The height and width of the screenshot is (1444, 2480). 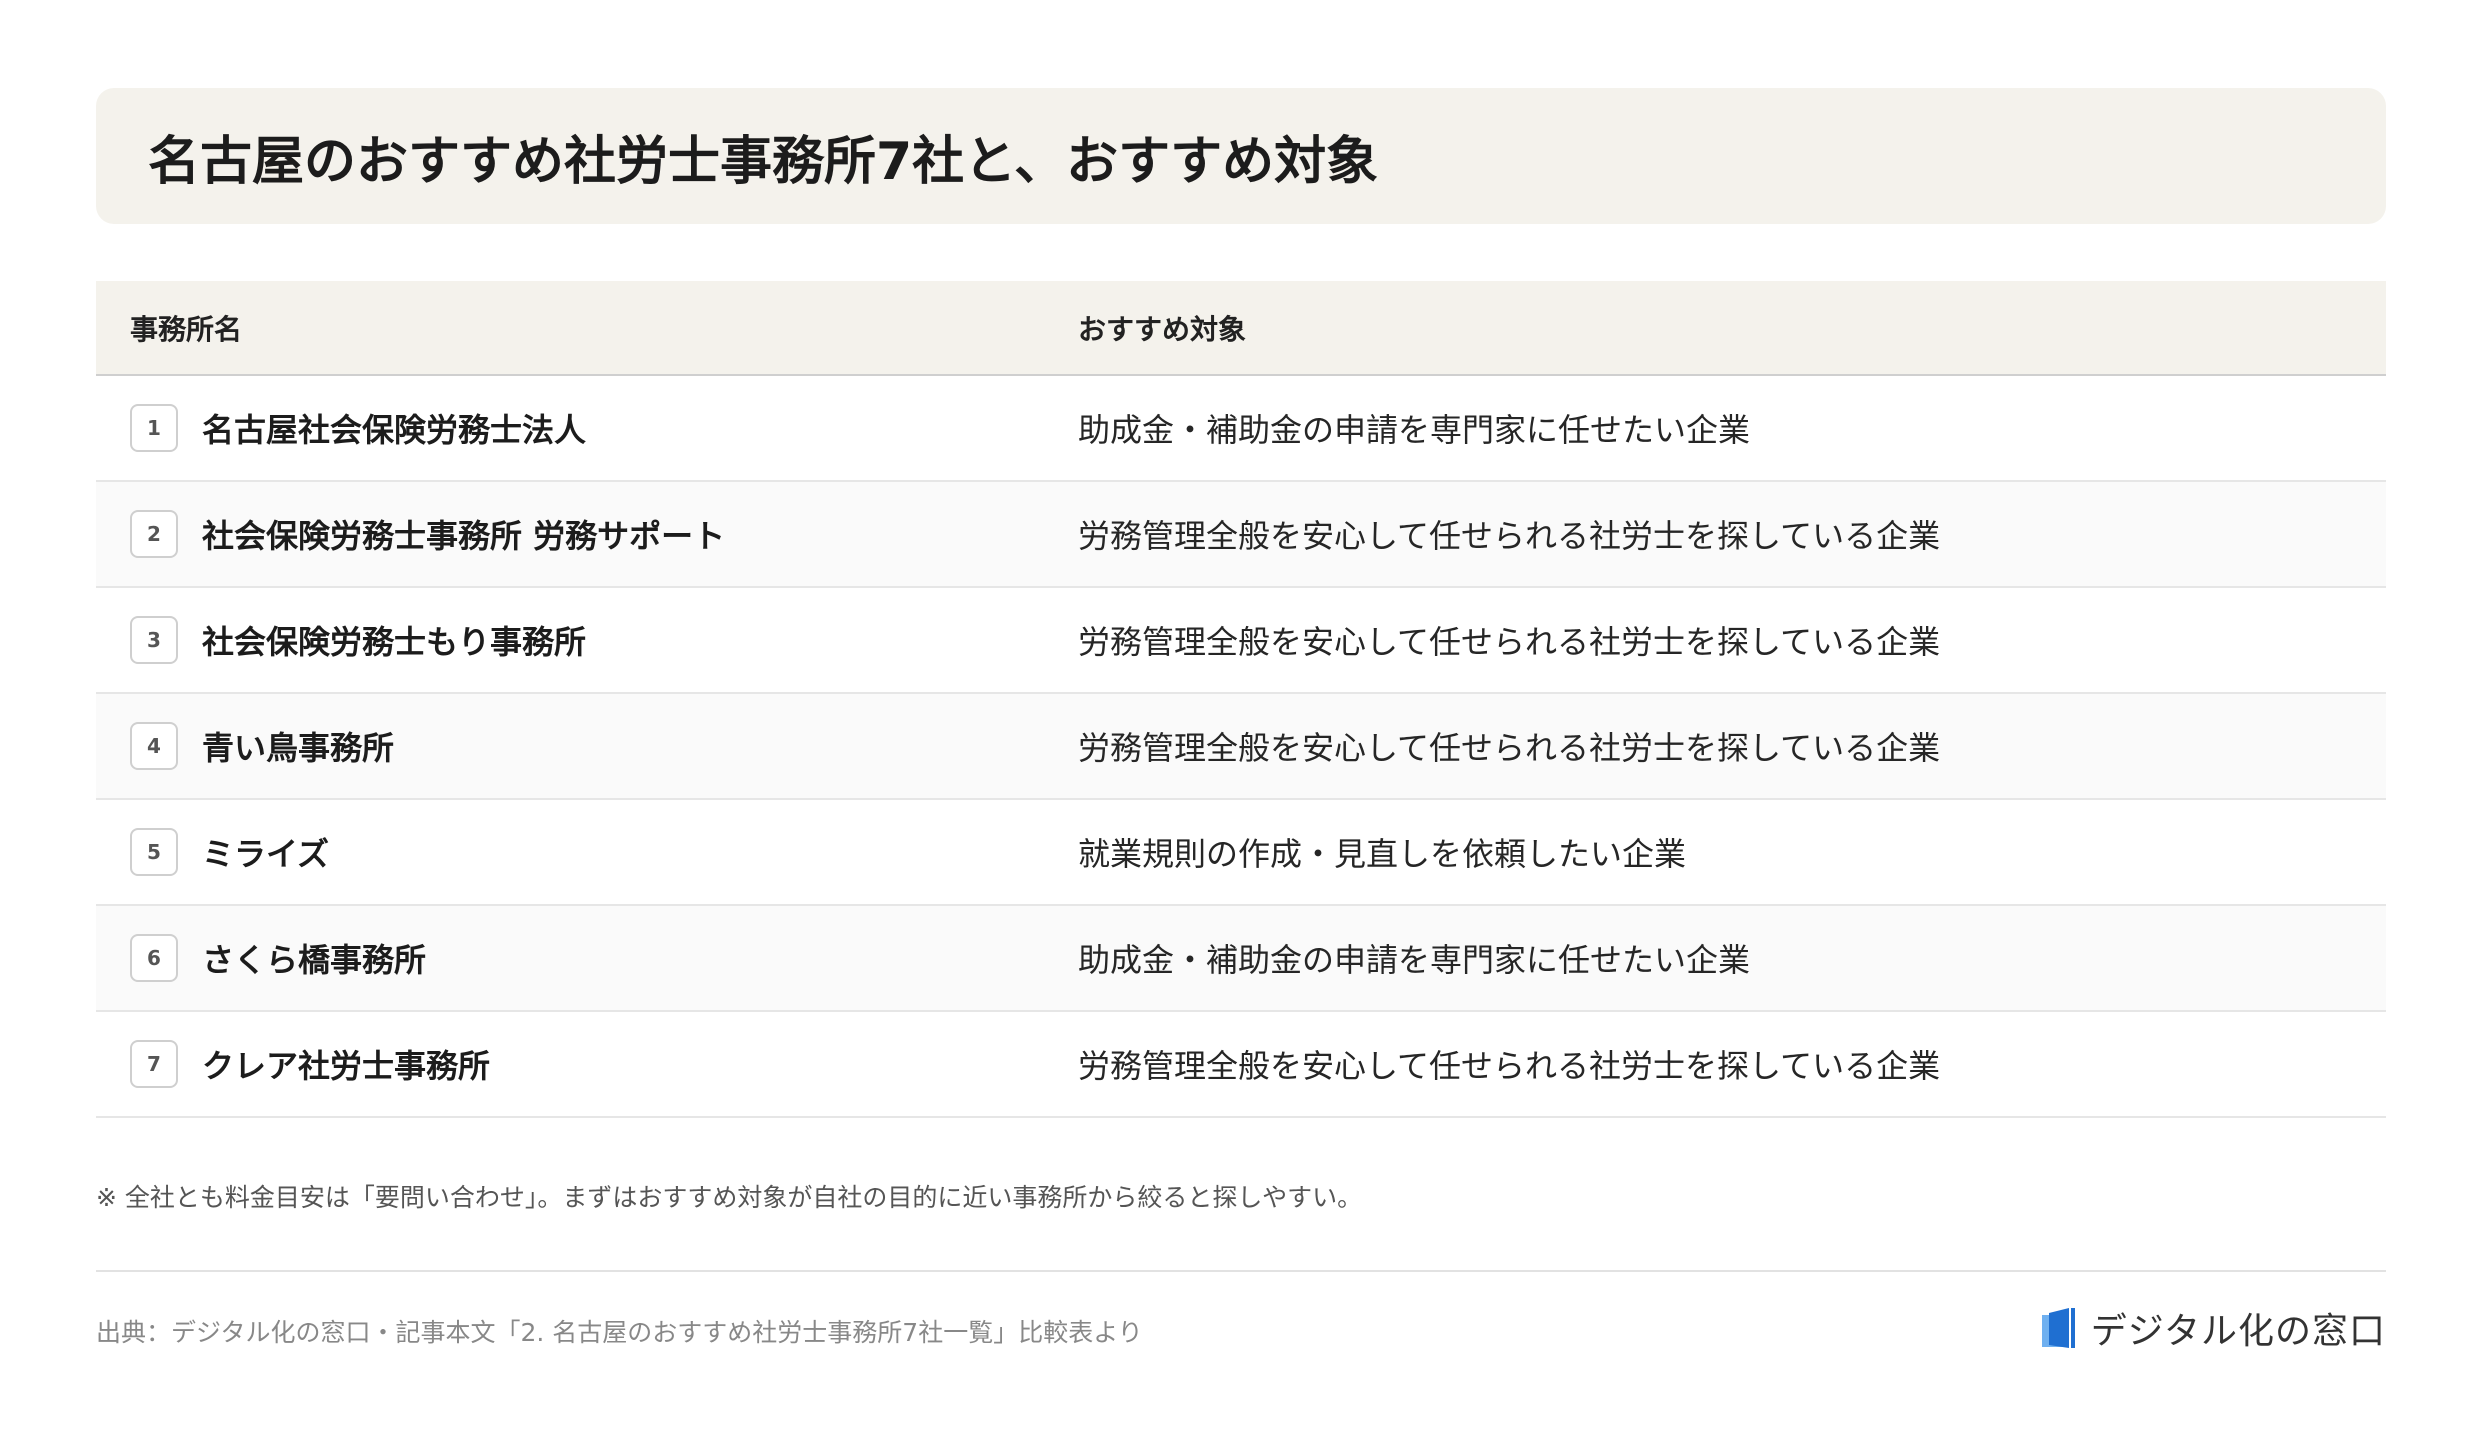 I want to click on office-name-cell: 1 名古屋社会保険労務士法人, so click(x=570, y=428).